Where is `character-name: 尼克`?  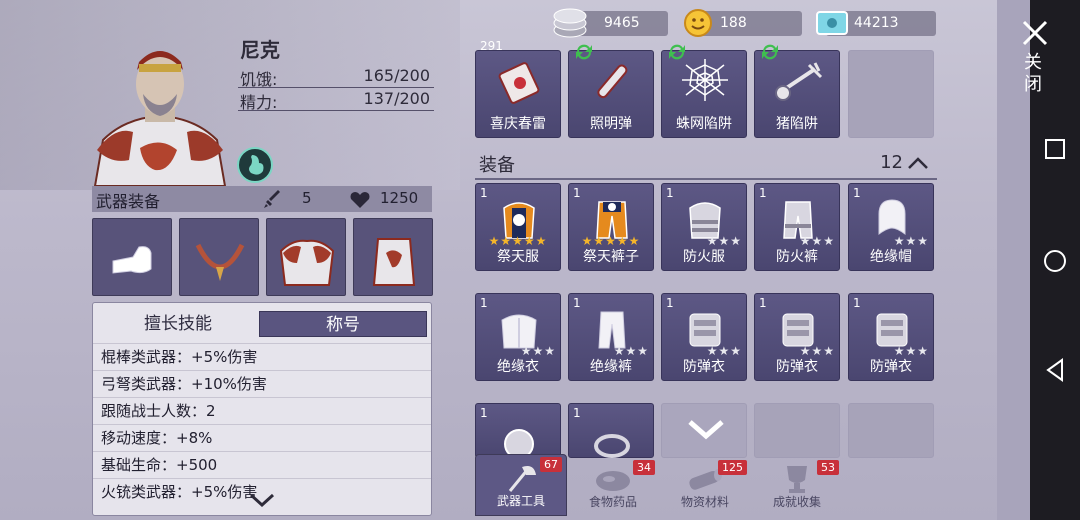 character-name: 尼克 is located at coordinates (260, 50).